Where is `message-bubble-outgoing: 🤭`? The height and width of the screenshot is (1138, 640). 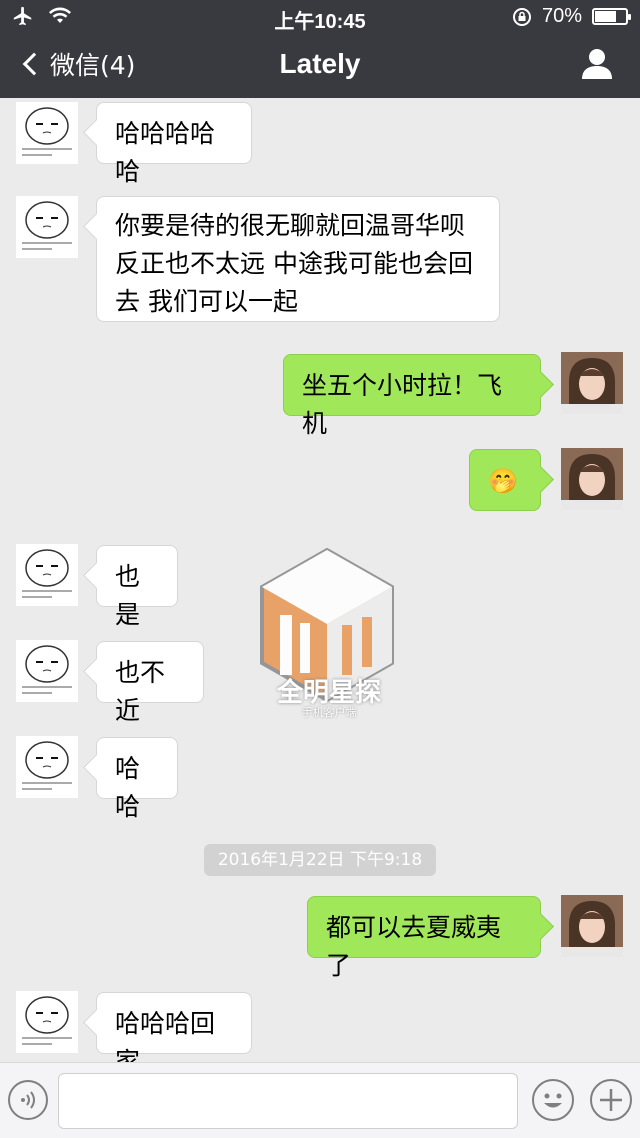 message-bubble-outgoing: 🤭 is located at coordinates (505, 480).